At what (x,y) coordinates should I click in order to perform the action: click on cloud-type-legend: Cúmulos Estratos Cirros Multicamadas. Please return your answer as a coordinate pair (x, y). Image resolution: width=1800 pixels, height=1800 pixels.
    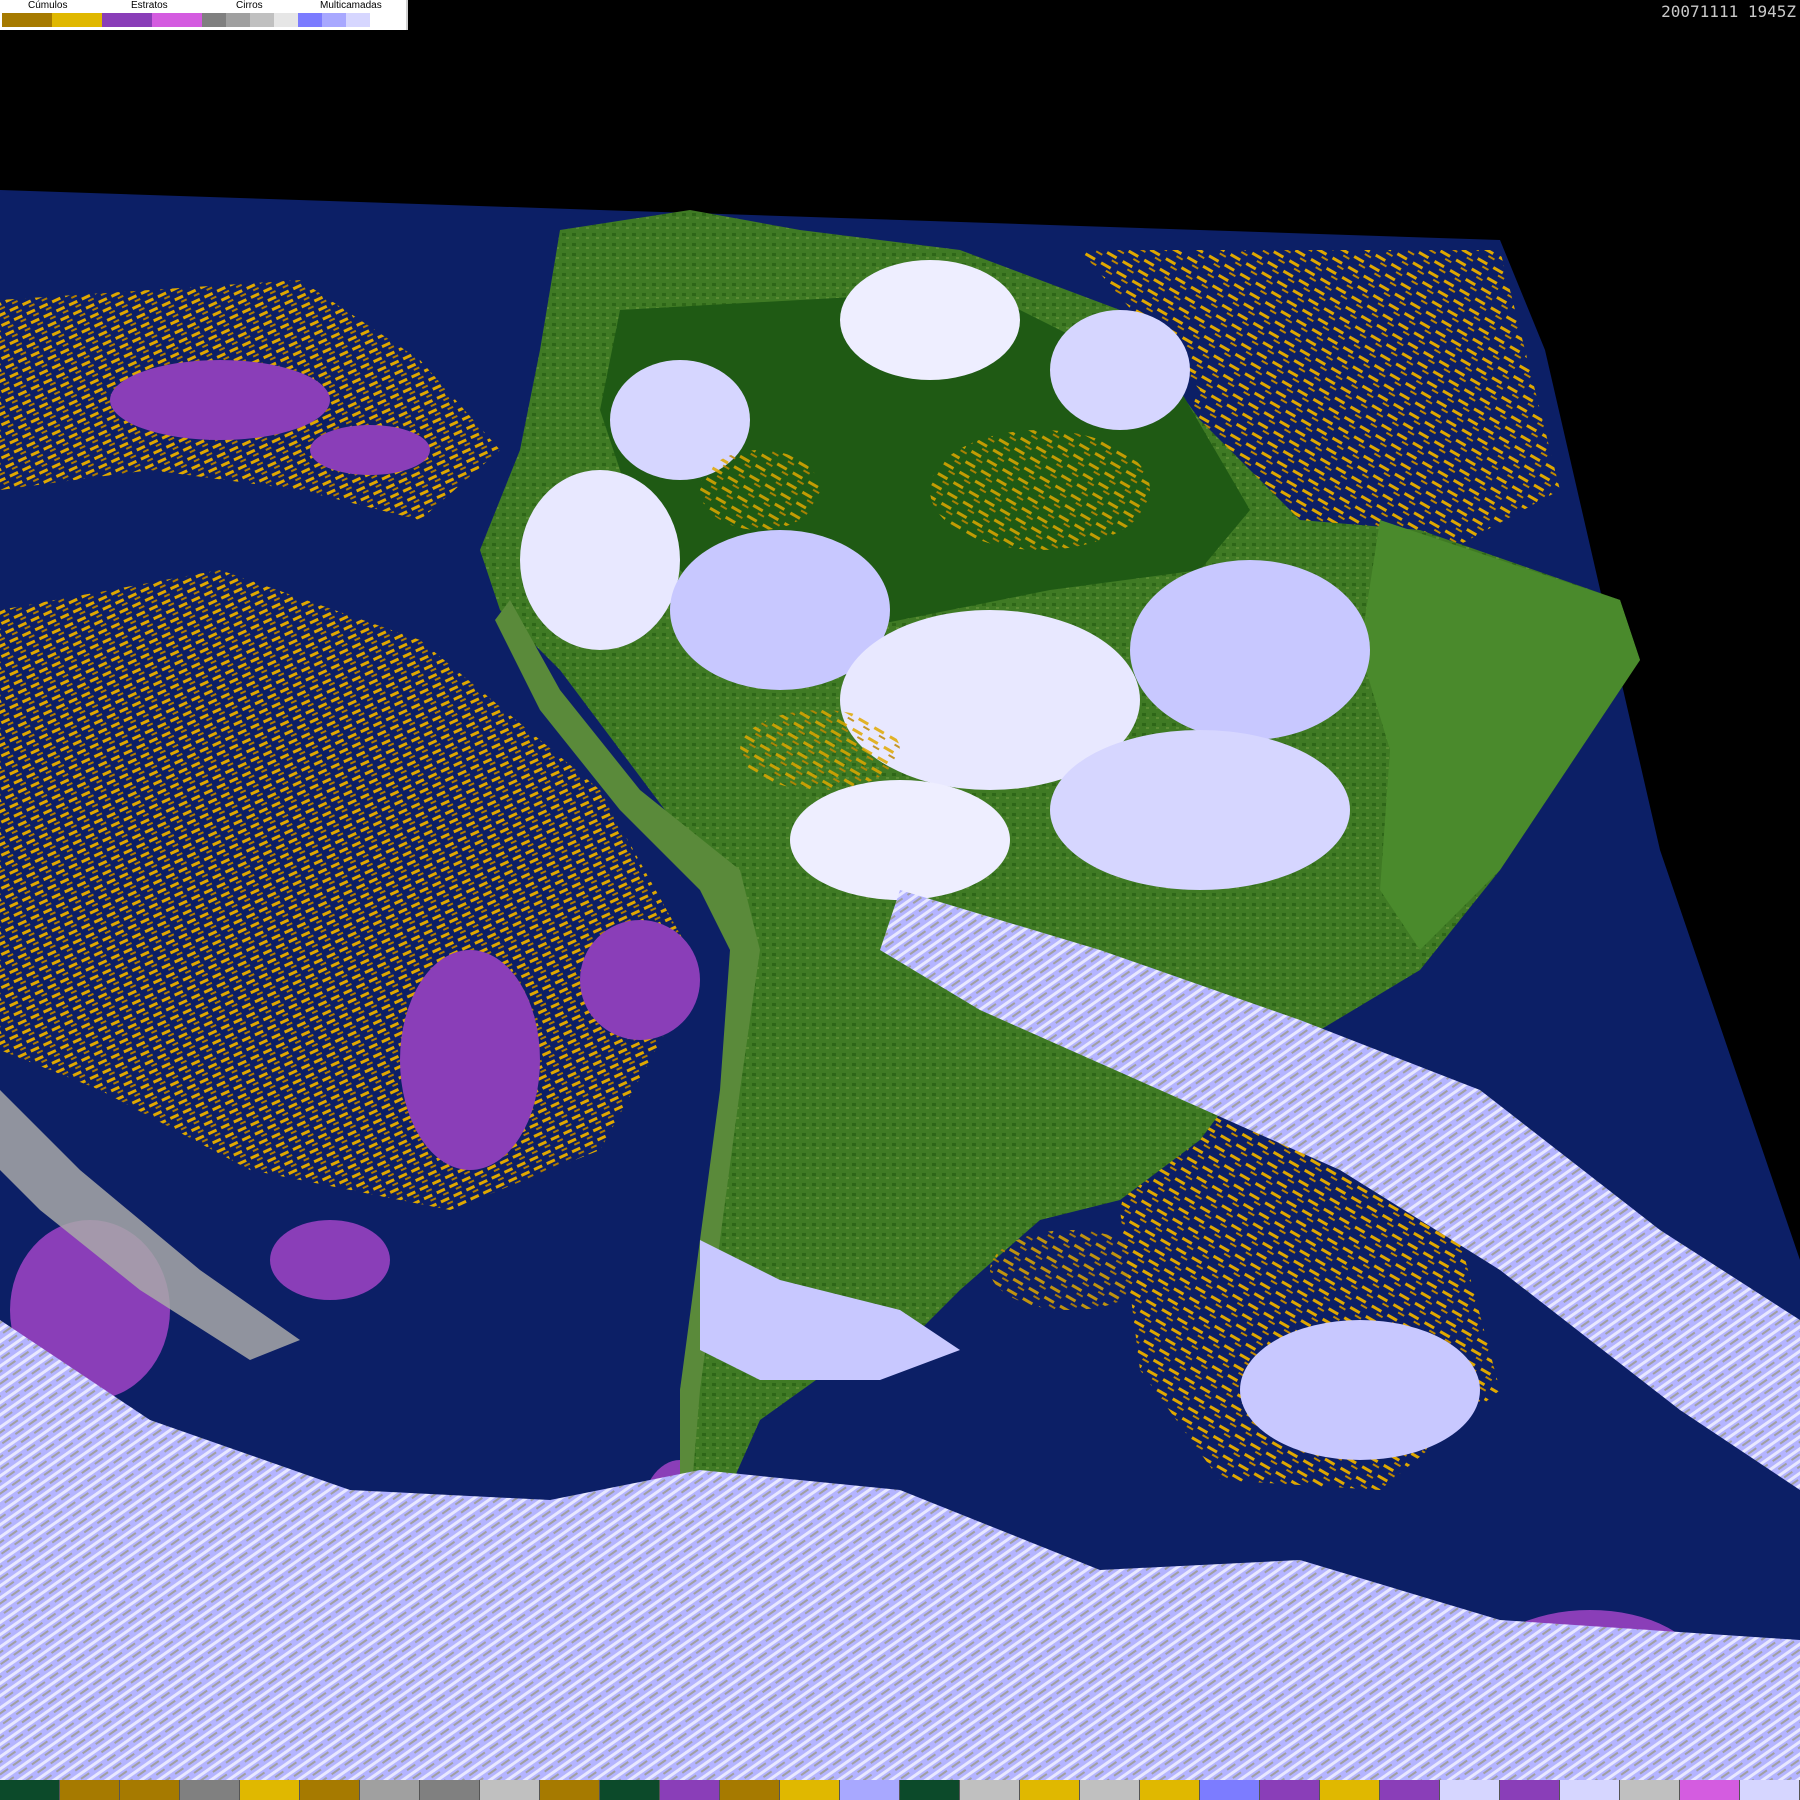
    Looking at the image, I should click on (204, 15).